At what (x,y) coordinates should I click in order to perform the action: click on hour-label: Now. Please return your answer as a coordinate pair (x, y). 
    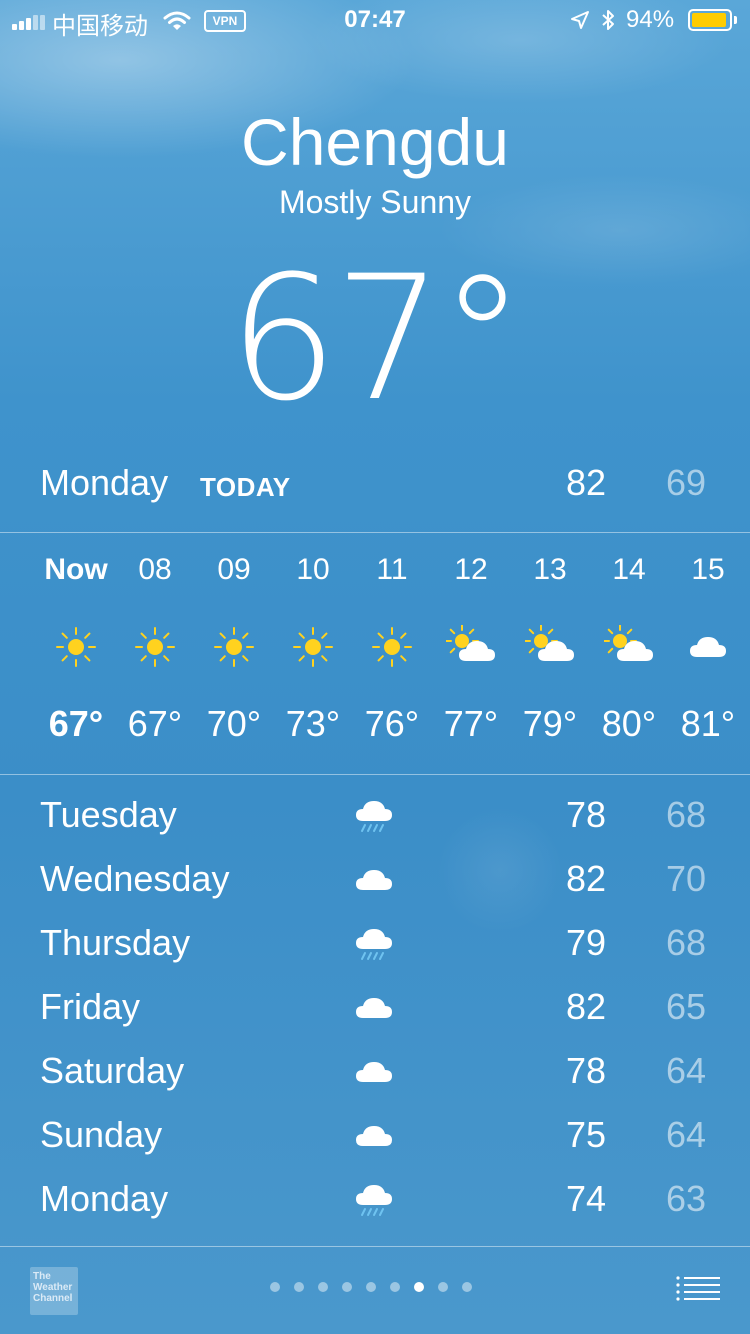
    Looking at the image, I should click on (76, 569).